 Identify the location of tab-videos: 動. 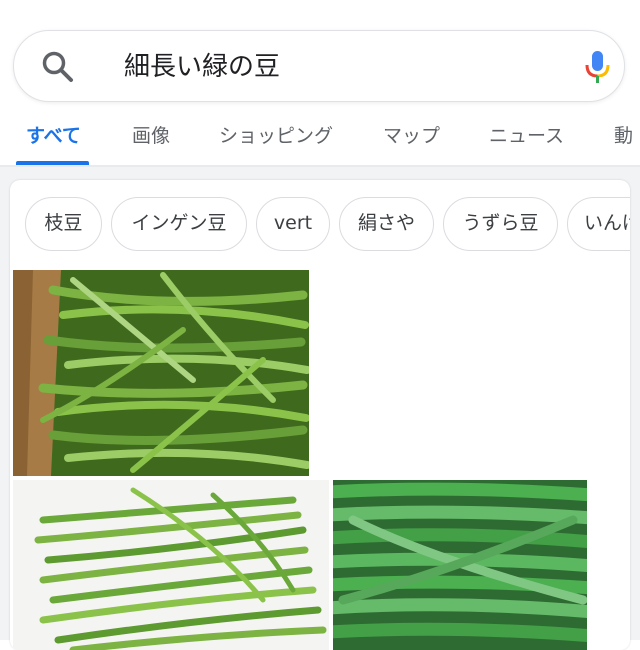
(623, 136).